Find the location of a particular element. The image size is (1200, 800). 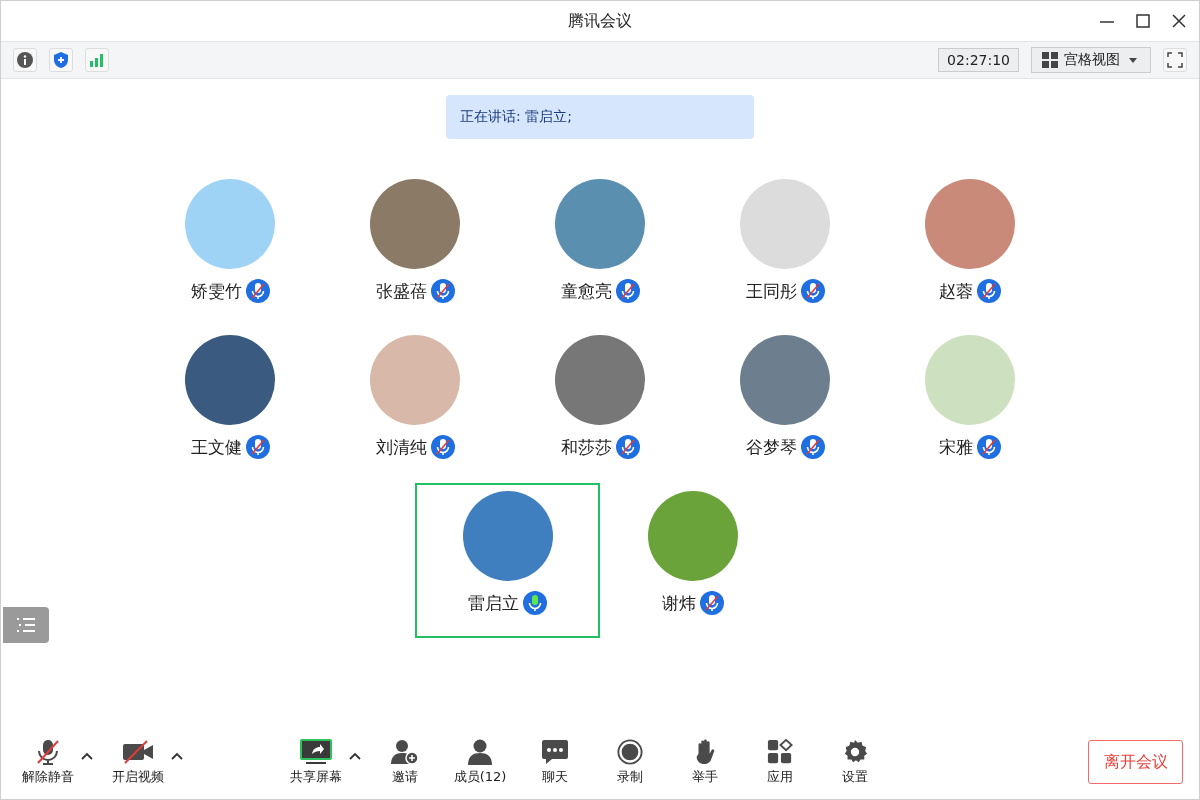

toolbar-button: 聊天 is located at coordinates (555, 762).